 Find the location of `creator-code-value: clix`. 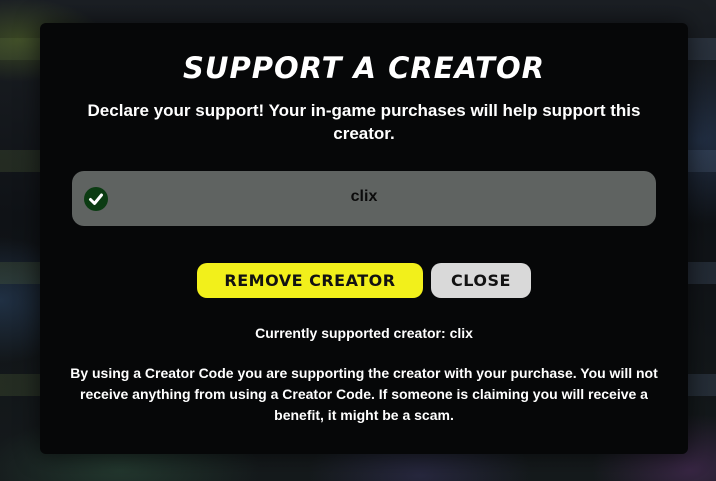

creator-code-value: clix is located at coordinates (364, 196).